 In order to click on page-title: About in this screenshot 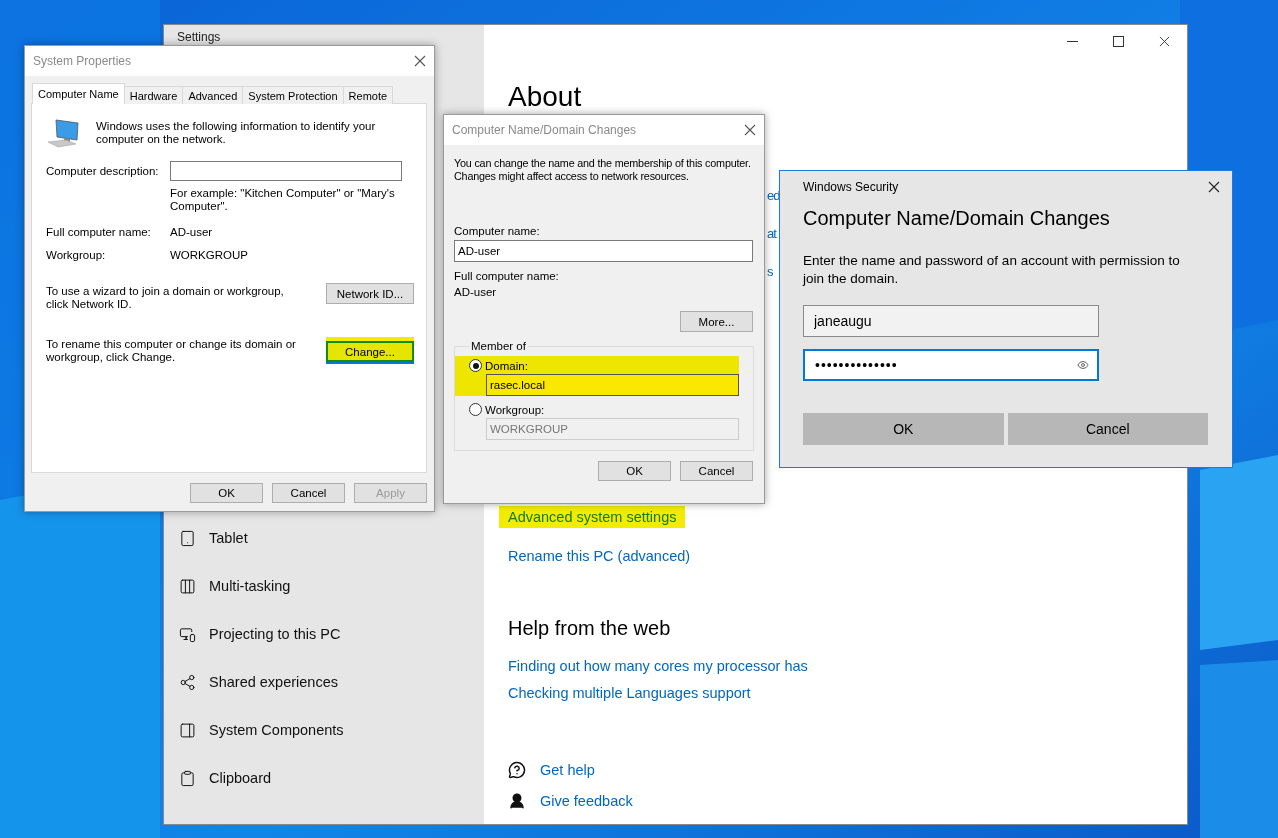, I will do `click(545, 97)`.